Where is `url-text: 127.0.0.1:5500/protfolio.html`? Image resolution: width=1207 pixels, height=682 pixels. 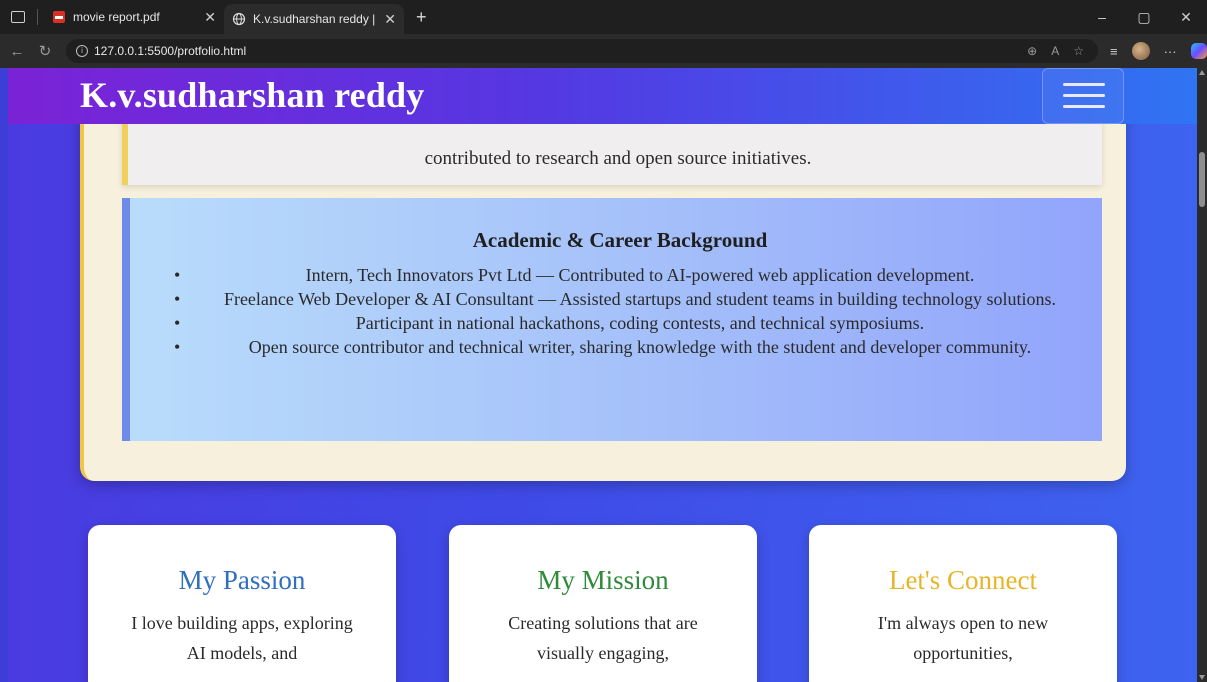 url-text: 127.0.0.1:5500/protfolio.html is located at coordinates (170, 51).